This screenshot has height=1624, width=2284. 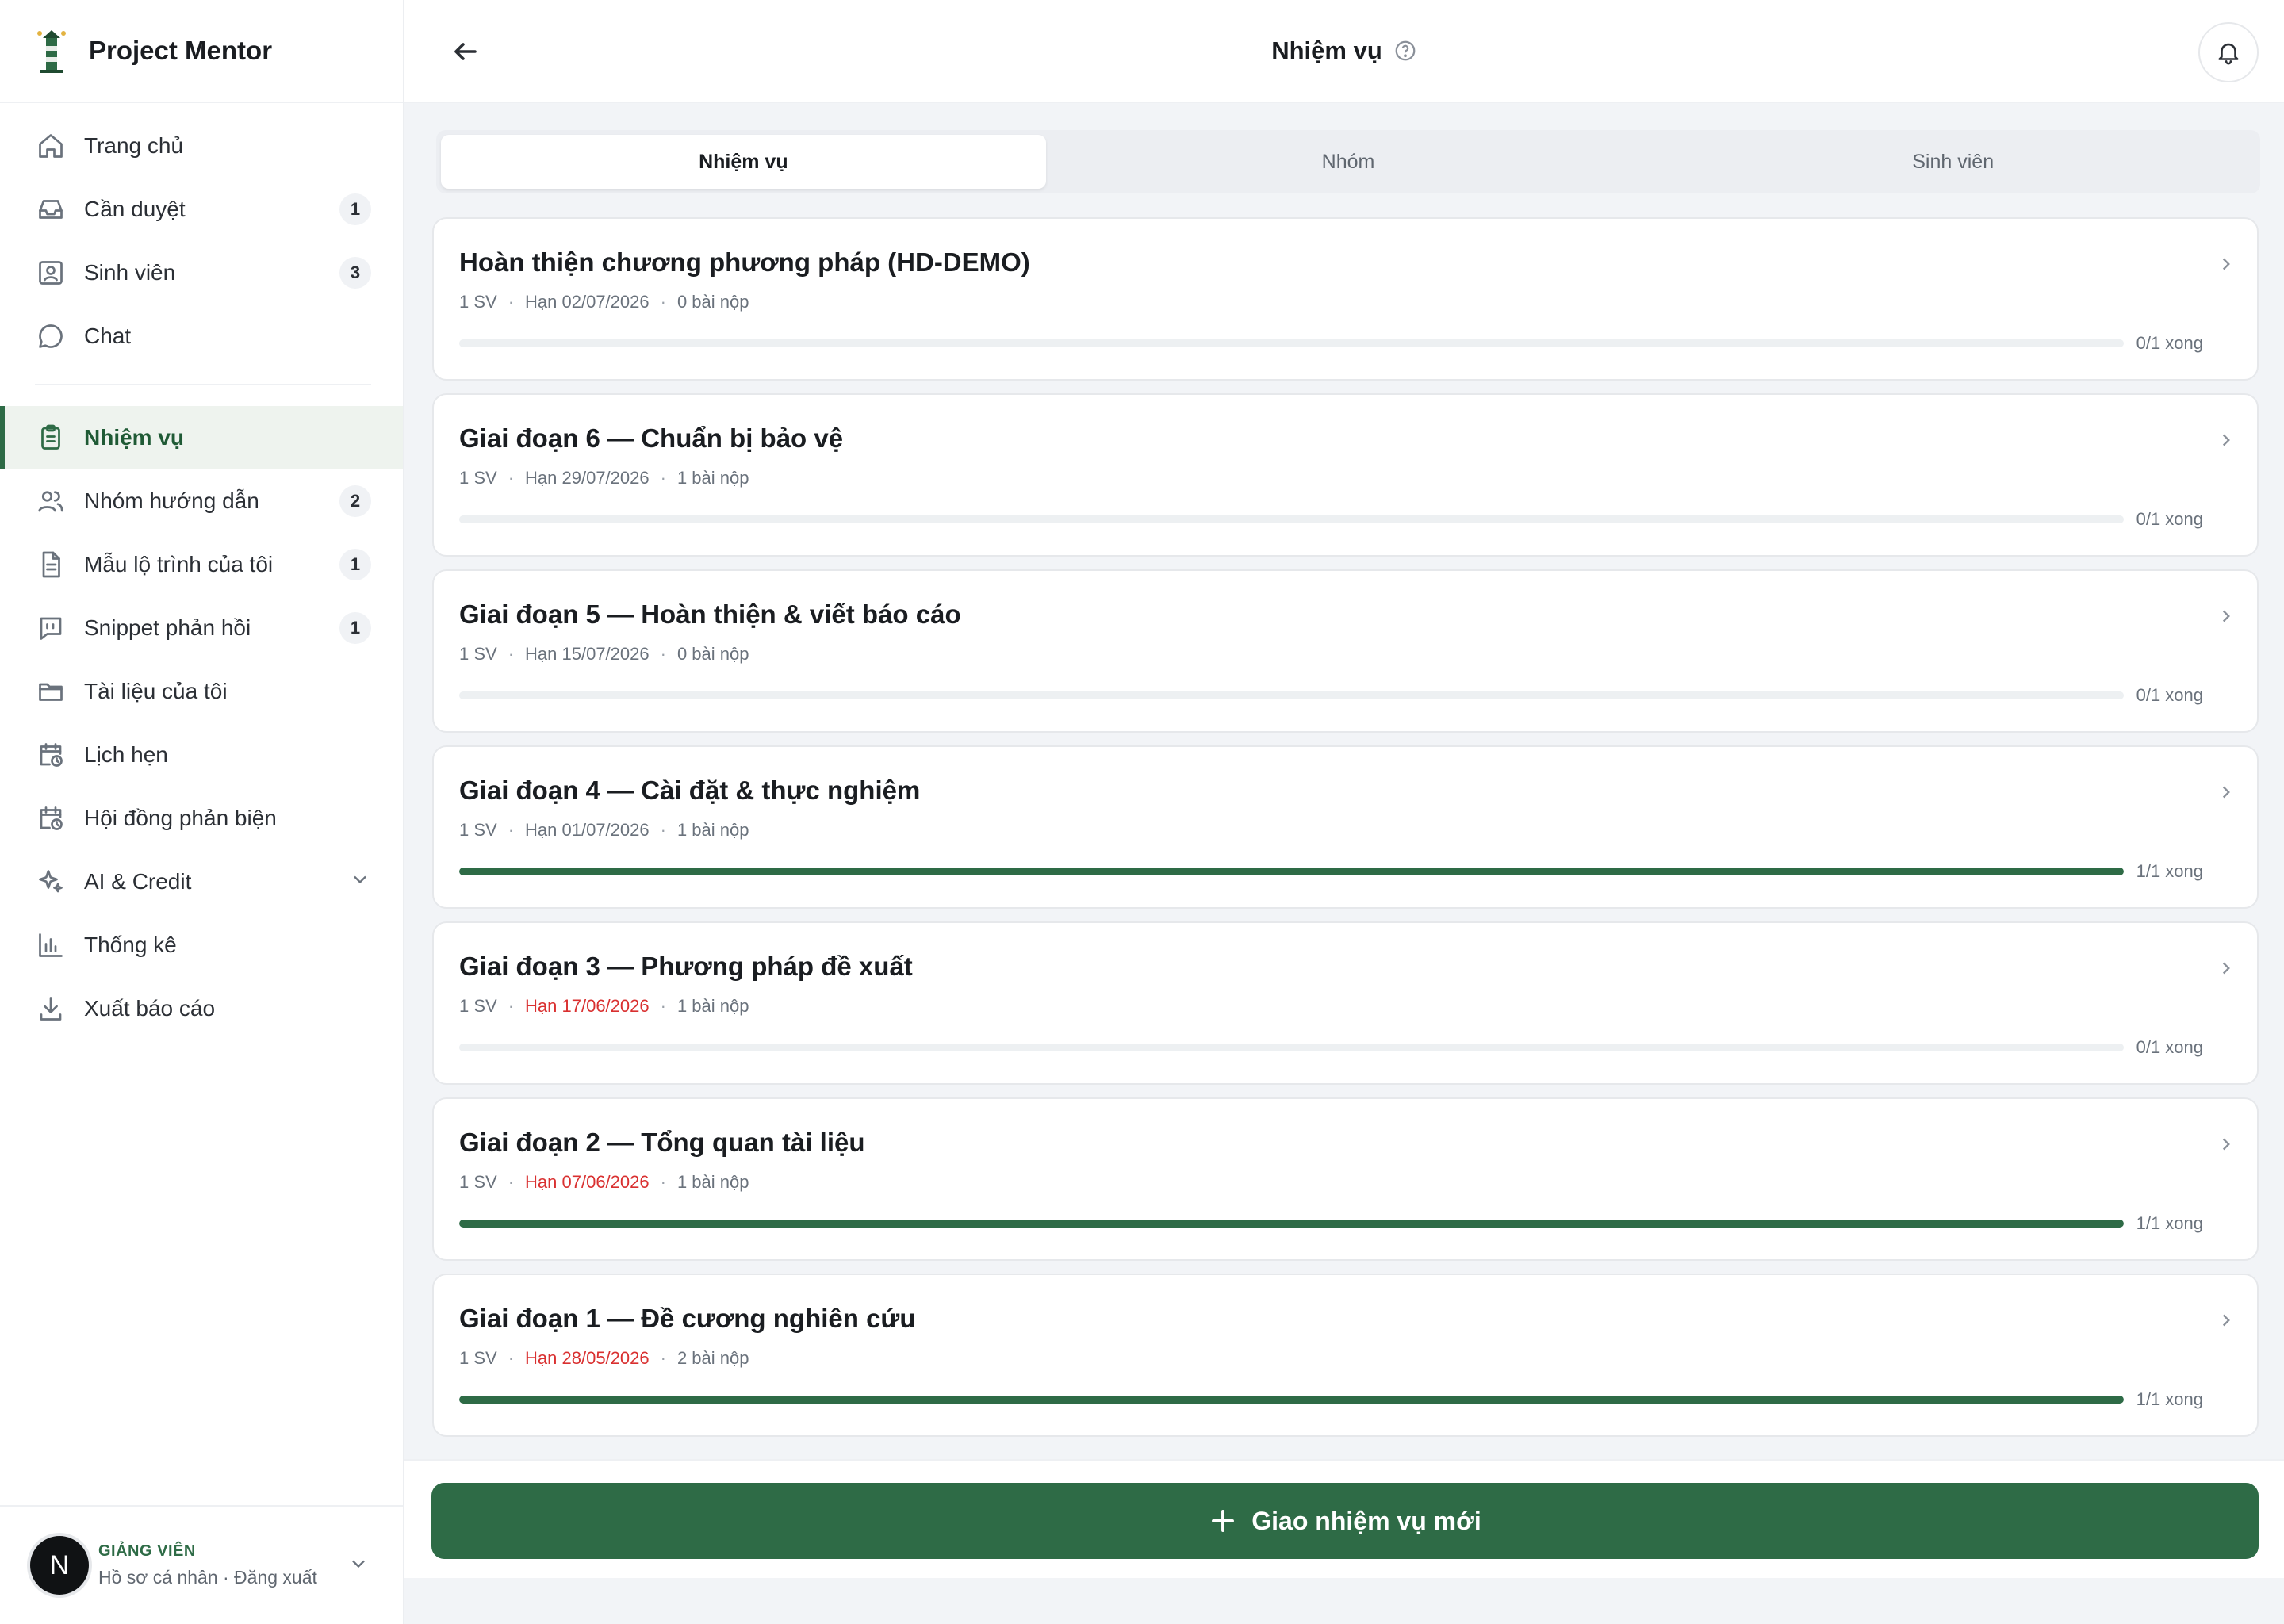 I want to click on sidebar-item-statistics: Thống kê, so click(x=201, y=945).